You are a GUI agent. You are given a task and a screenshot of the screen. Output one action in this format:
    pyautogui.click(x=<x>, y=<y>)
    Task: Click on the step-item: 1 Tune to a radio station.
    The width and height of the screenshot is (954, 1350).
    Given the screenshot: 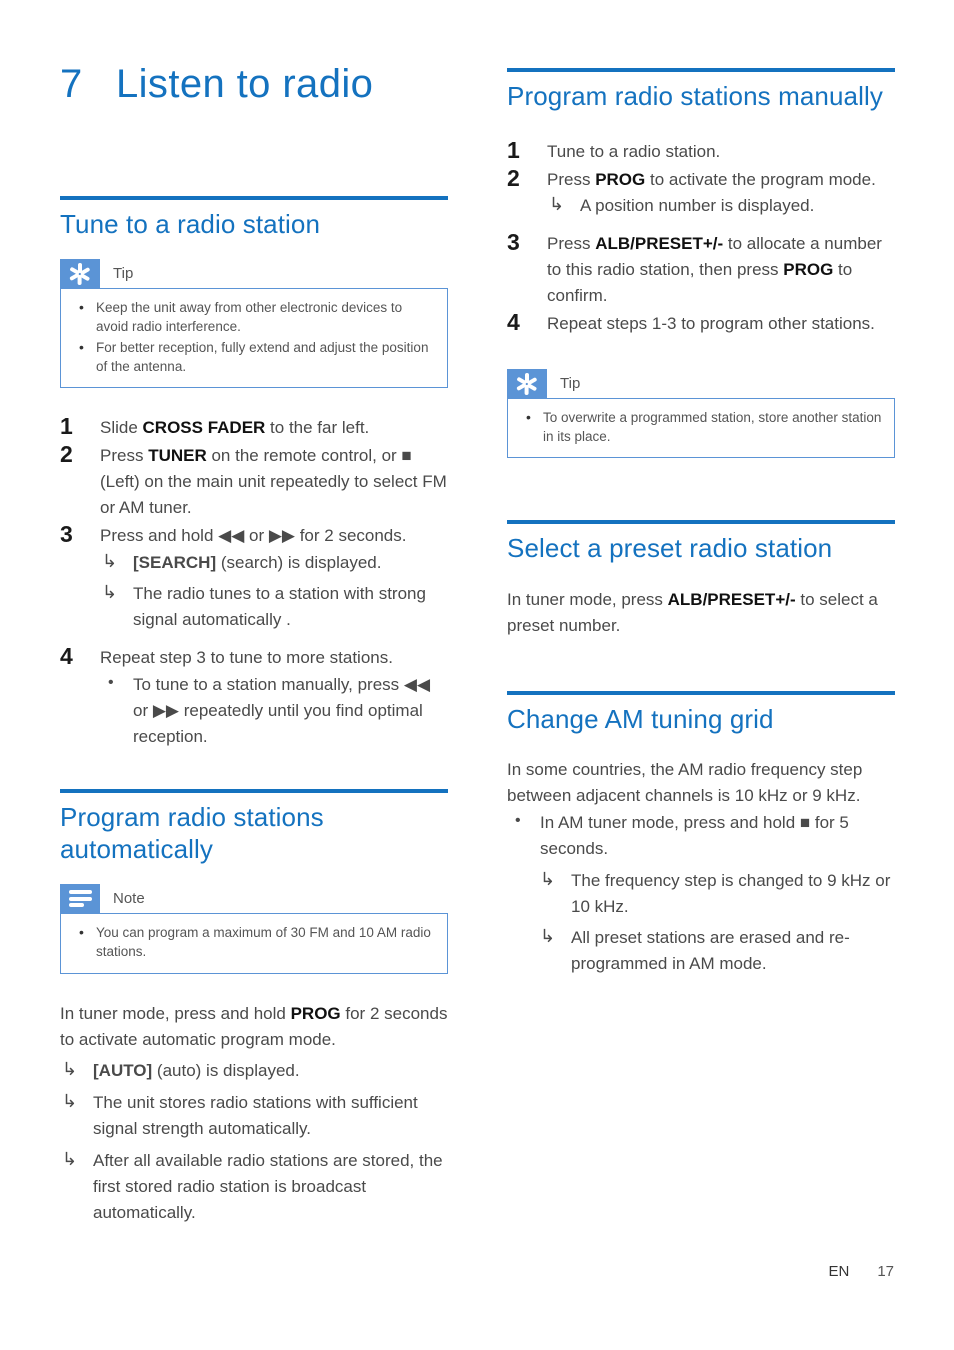 What is the action you would take?
    pyautogui.click(x=701, y=150)
    